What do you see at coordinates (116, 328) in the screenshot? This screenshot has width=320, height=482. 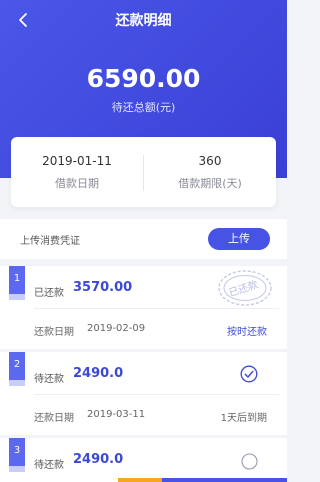 I see `due-date-value: 2019-02-09` at bounding box center [116, 328].